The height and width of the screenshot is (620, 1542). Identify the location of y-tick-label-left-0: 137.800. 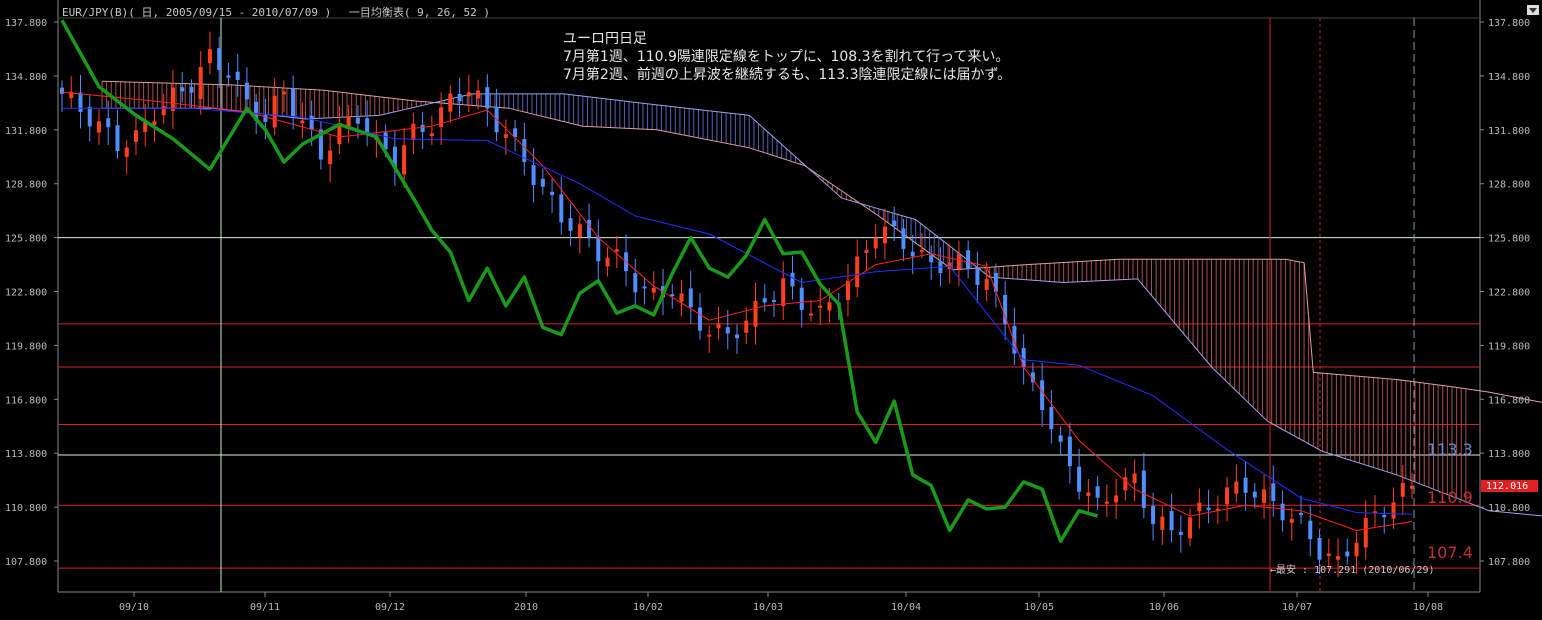
(26, 23).